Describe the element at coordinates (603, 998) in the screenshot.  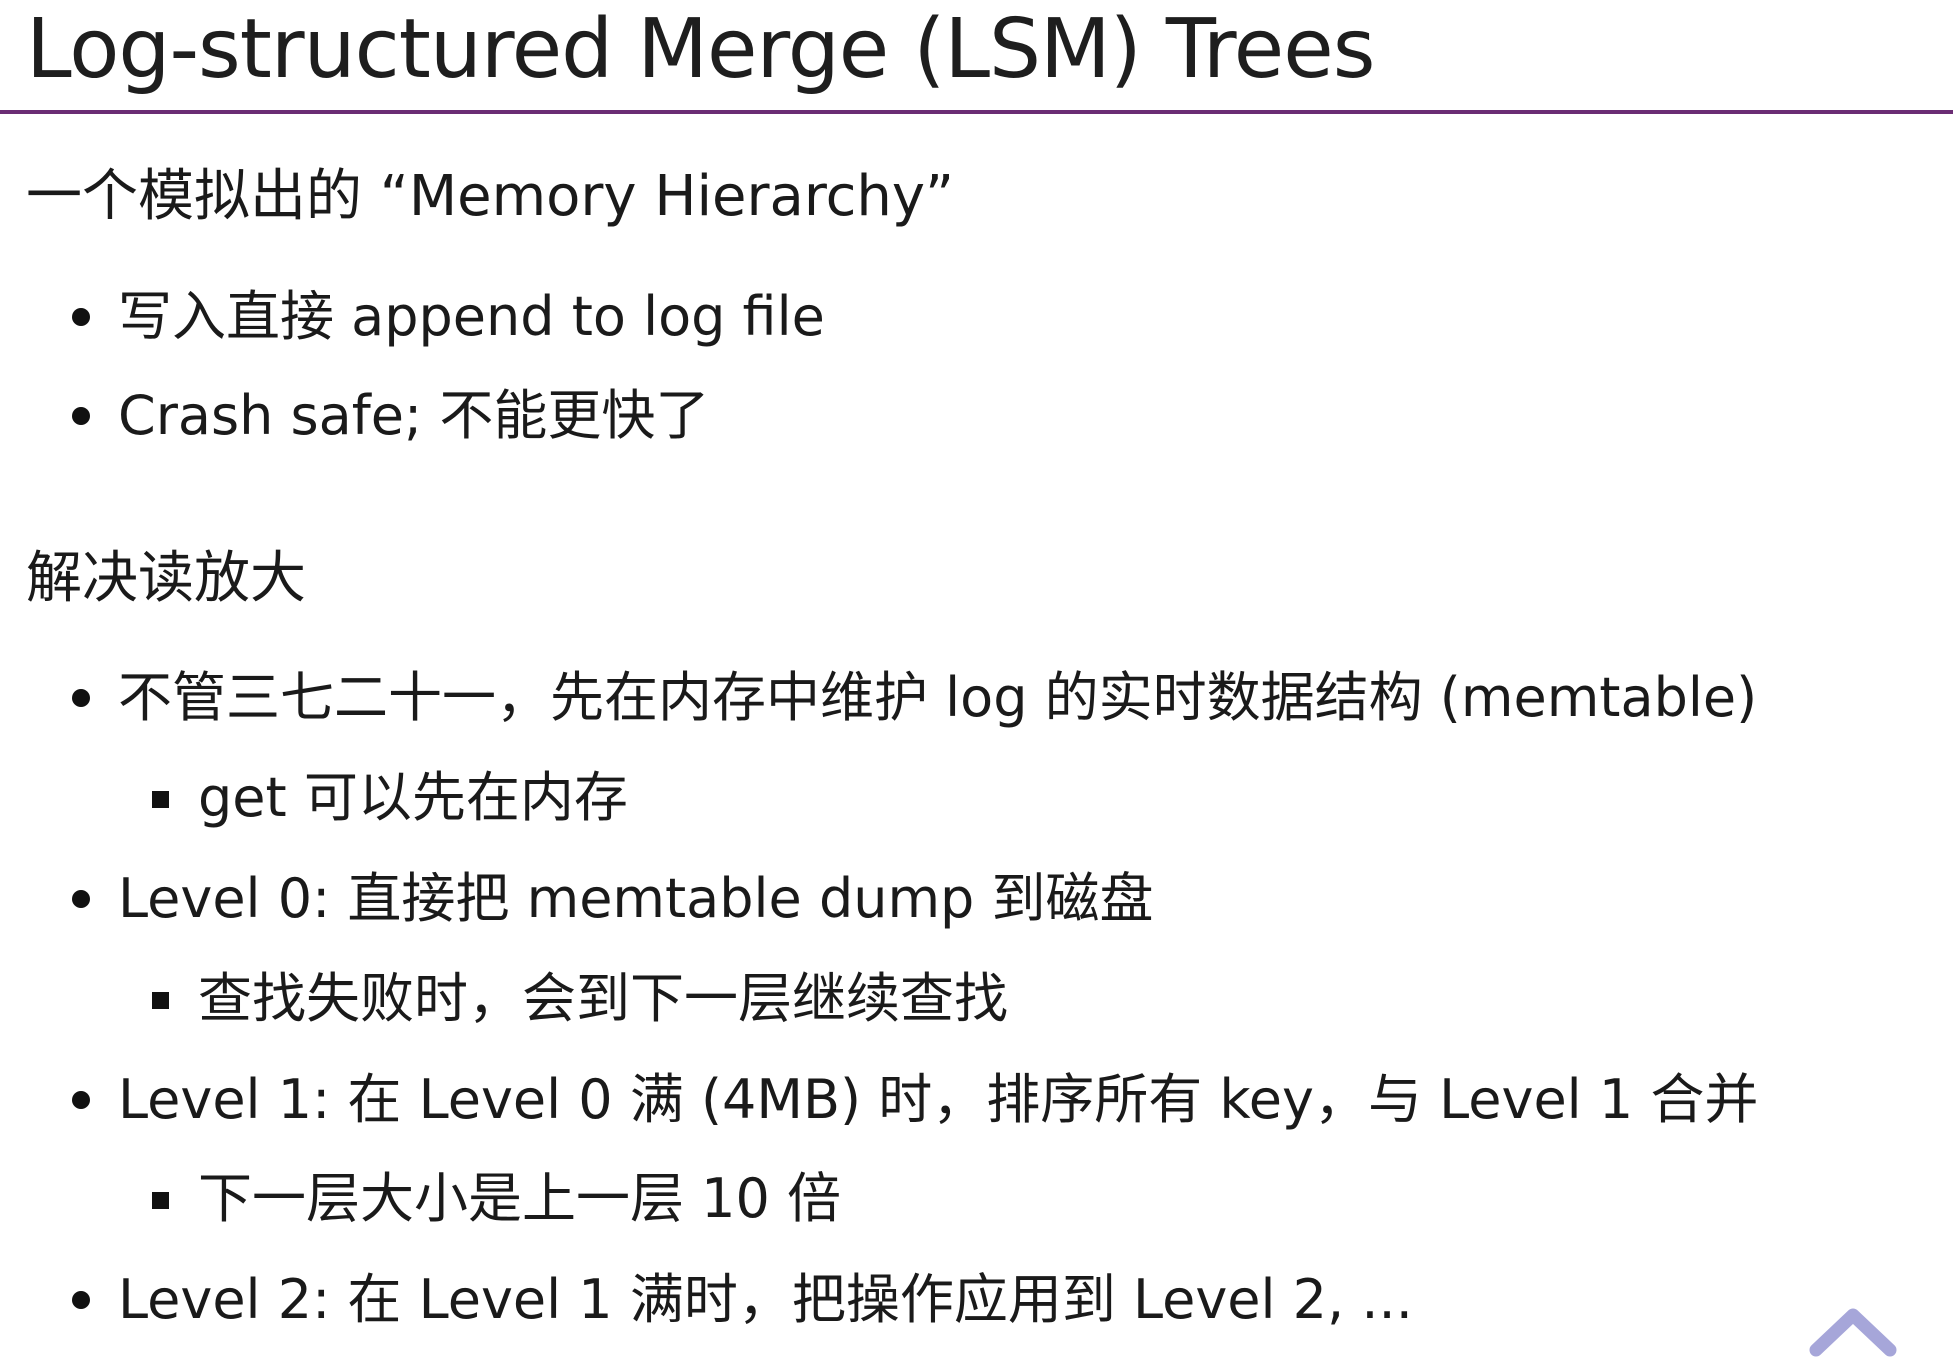
I see `sub-bullet-text: 查找失败时，会到下一层继续查找` at that location.